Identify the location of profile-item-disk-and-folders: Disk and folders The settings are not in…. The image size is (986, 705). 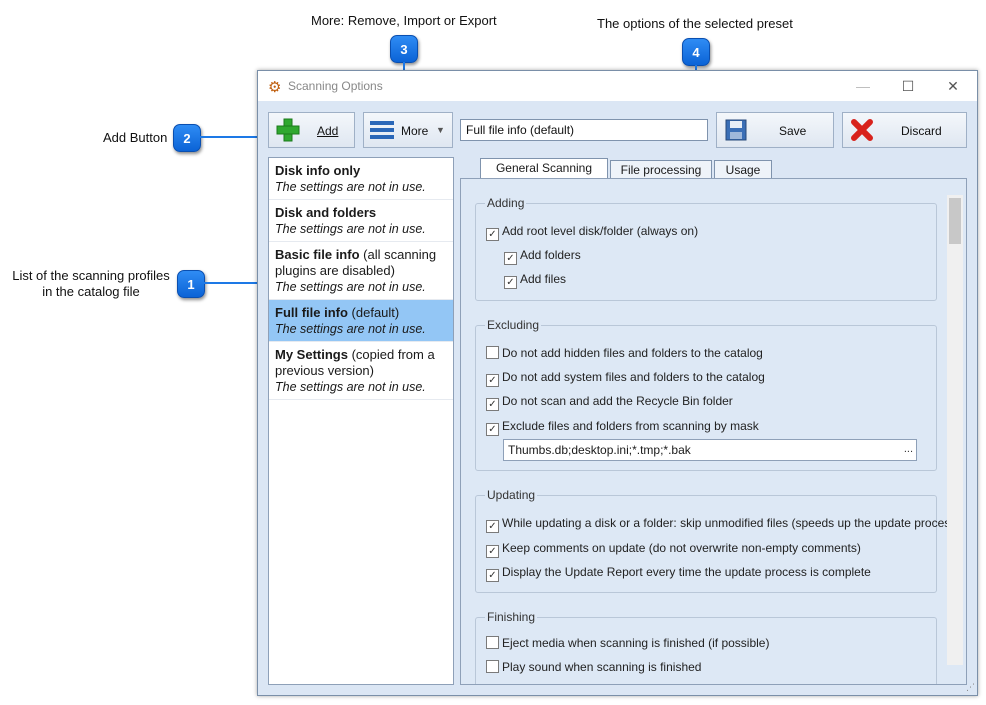
(361, 221).